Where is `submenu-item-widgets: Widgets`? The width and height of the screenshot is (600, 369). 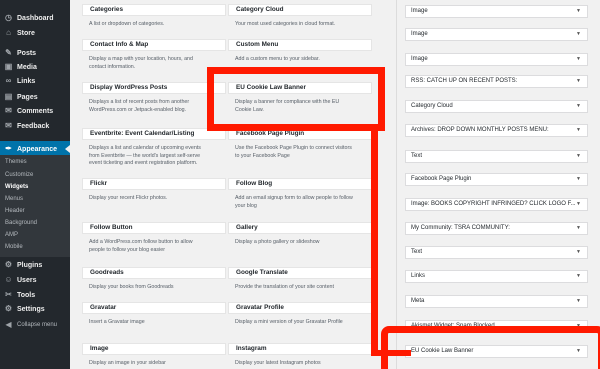
submenu-item-widgets: Widgets is located at coordinates (16, 187).